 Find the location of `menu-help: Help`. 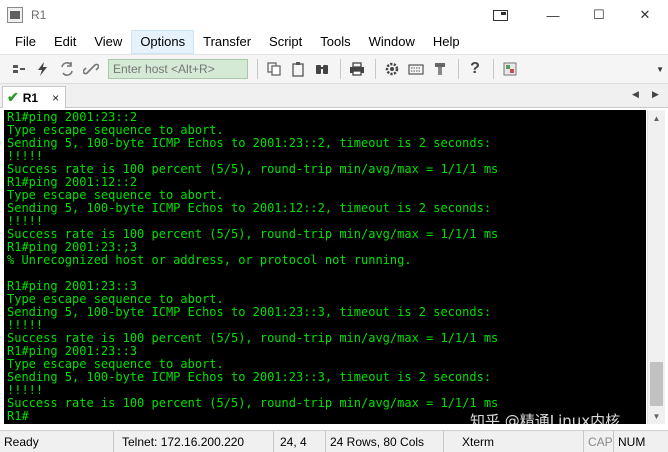

menu-help: Help is located at coordinates (446, 42).